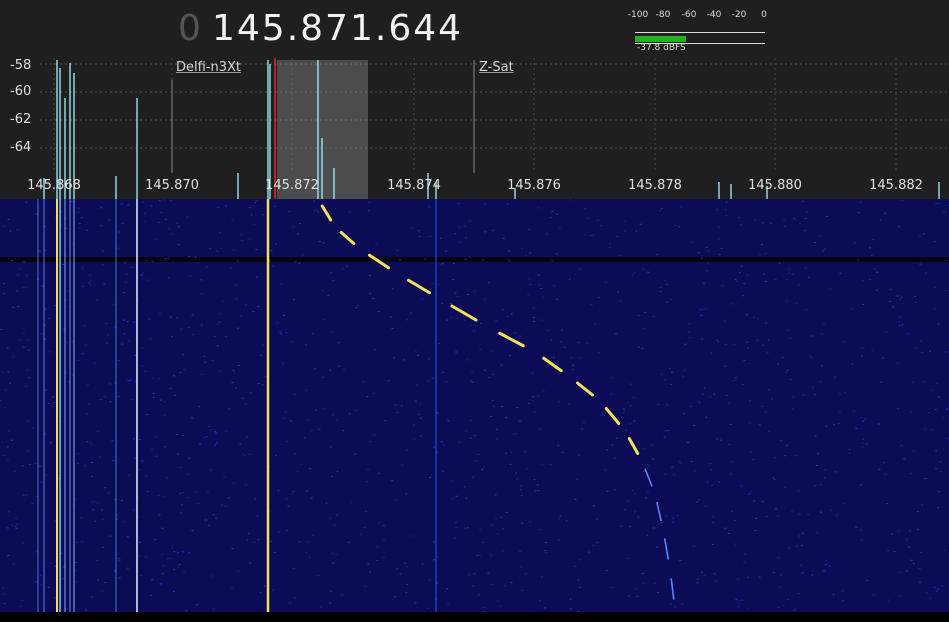  I want to click on meter-scale-label: -20, so click(739, 15).